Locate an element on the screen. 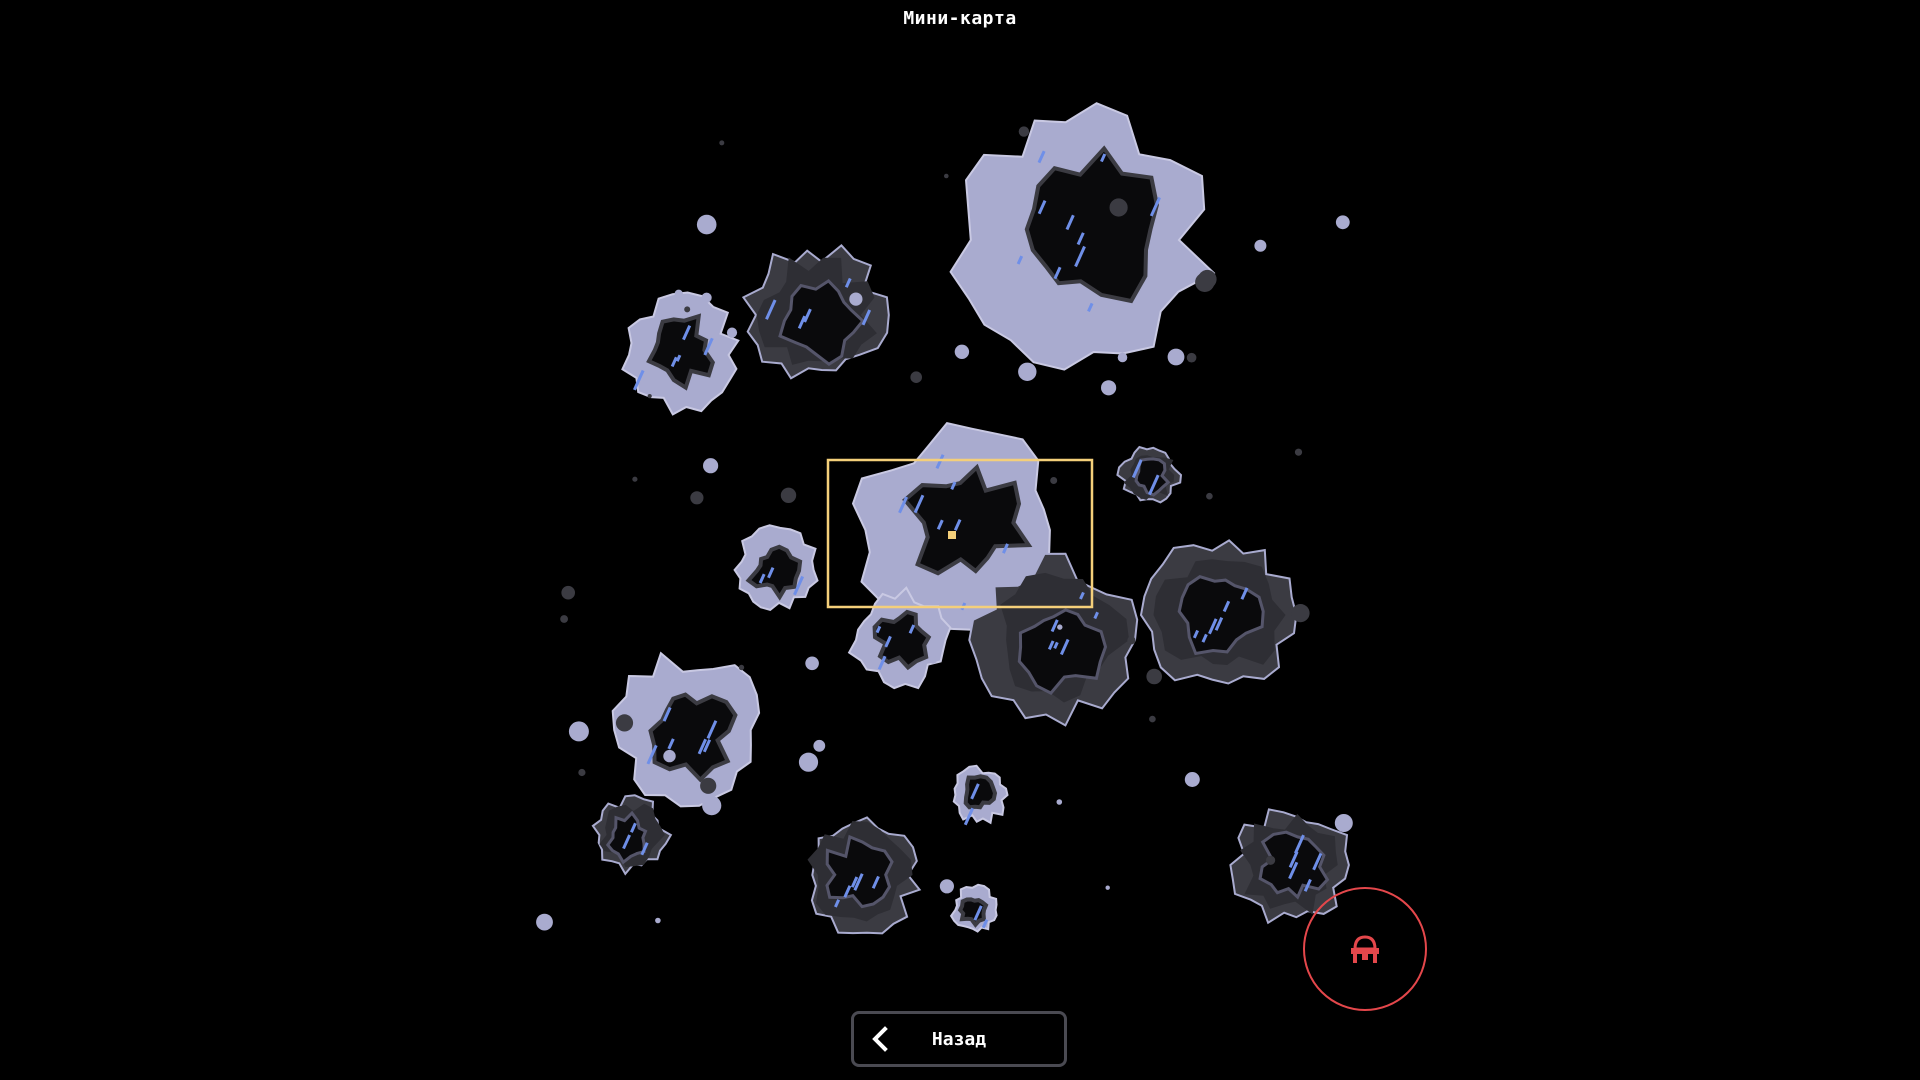  back-button: Назад is located at coordinates (959, 1039).